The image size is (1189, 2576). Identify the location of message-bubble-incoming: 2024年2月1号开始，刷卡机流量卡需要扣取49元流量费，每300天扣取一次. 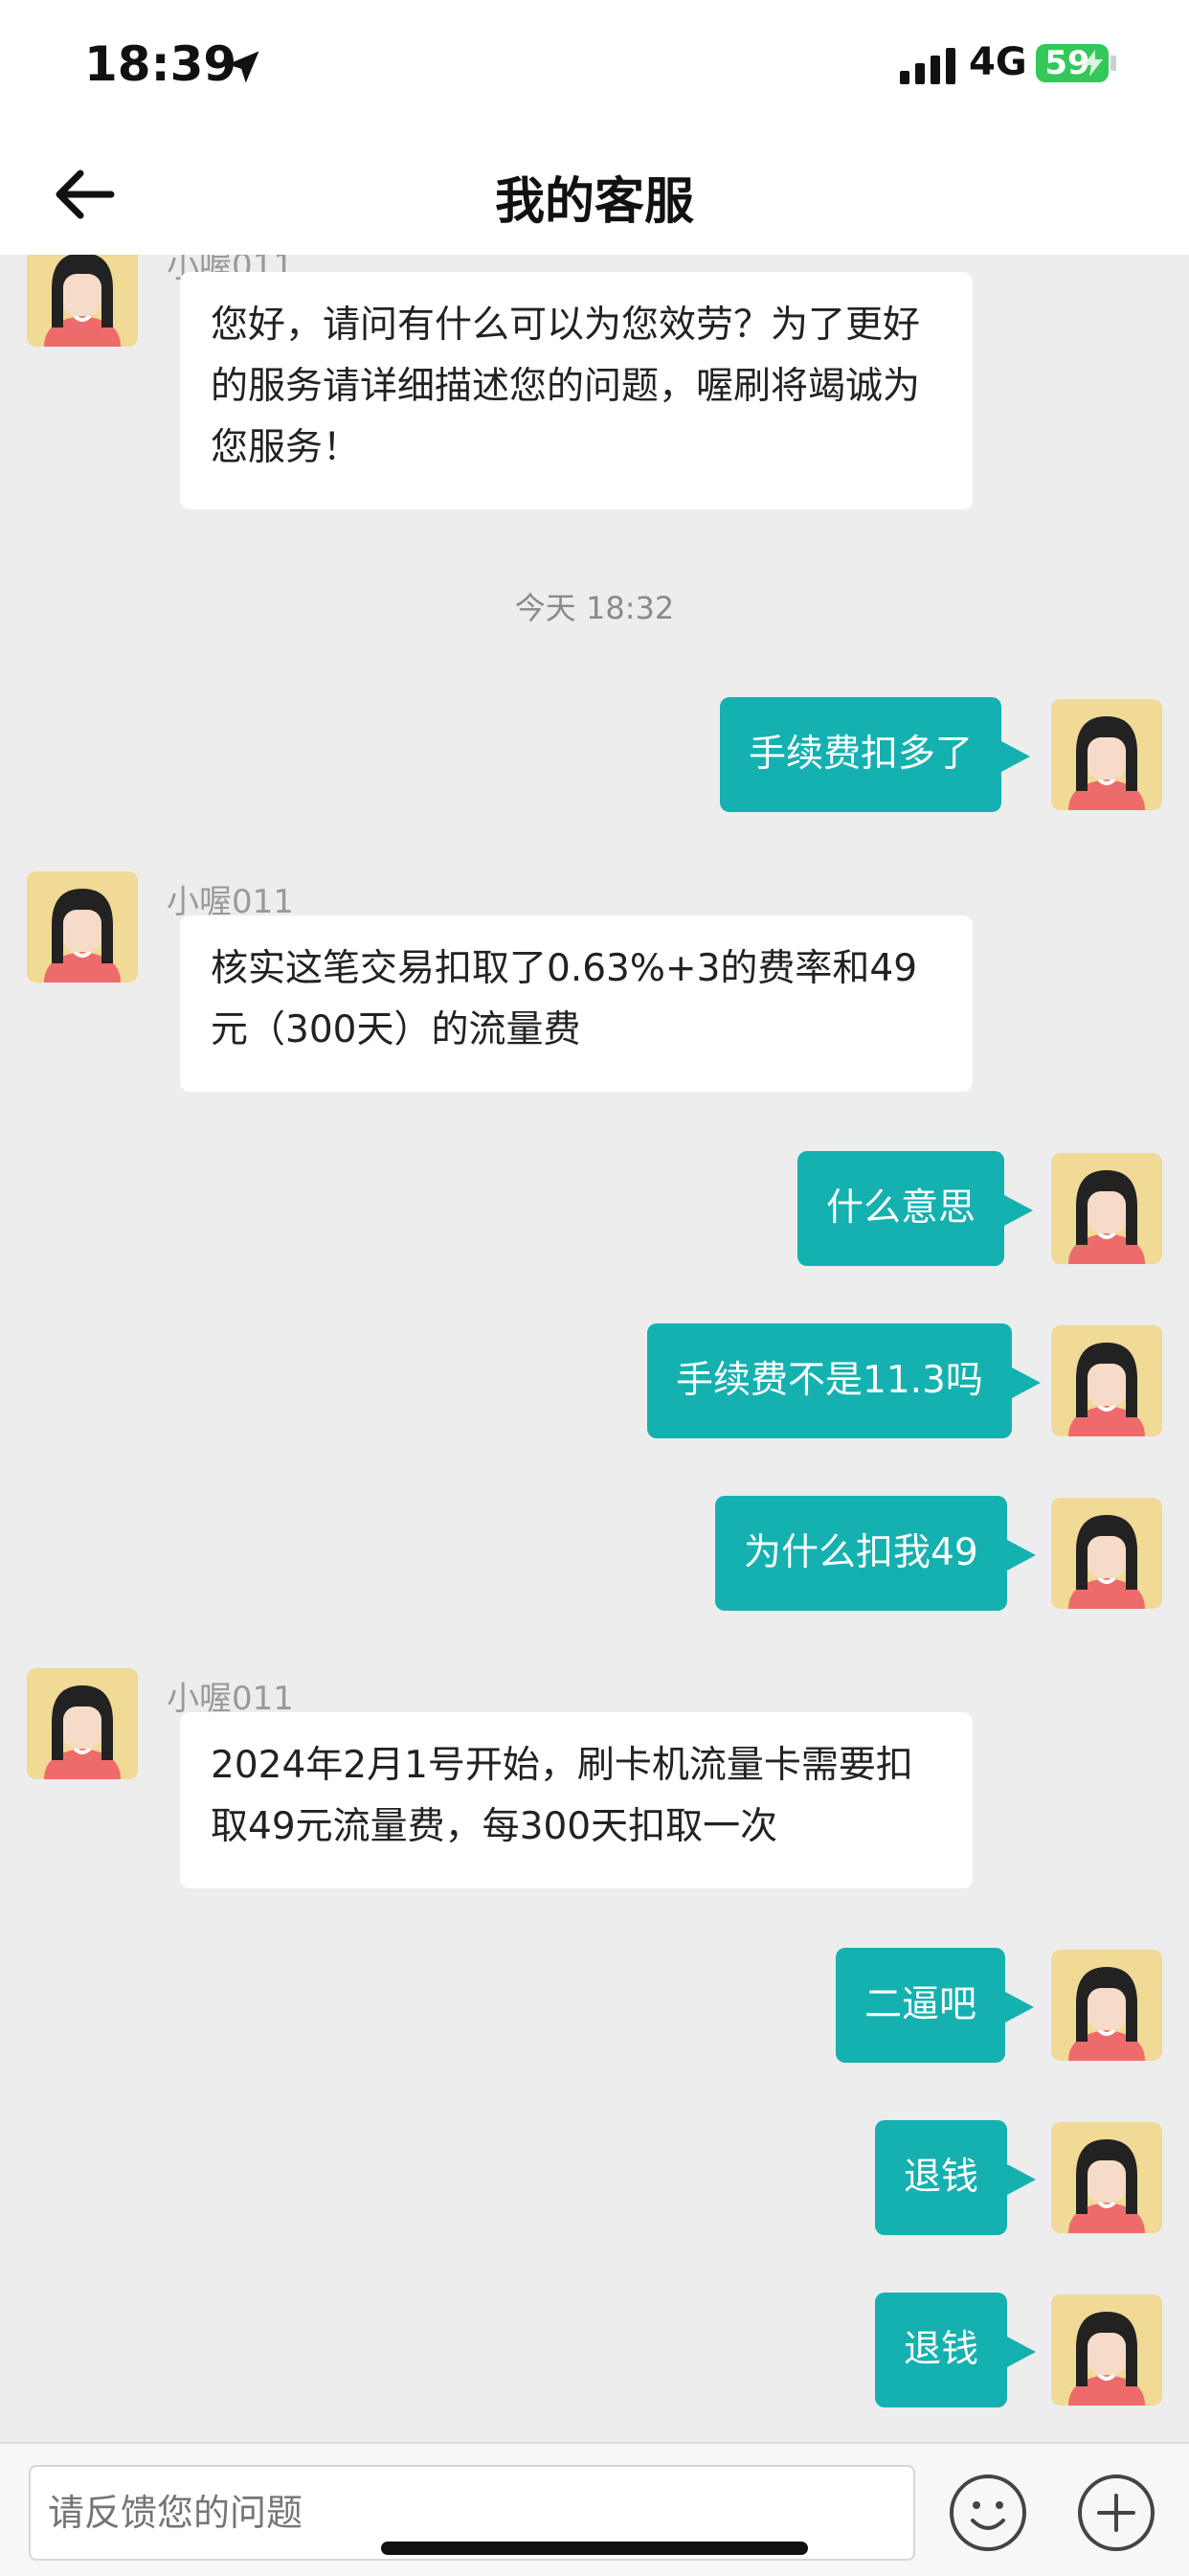
(576, 1800).